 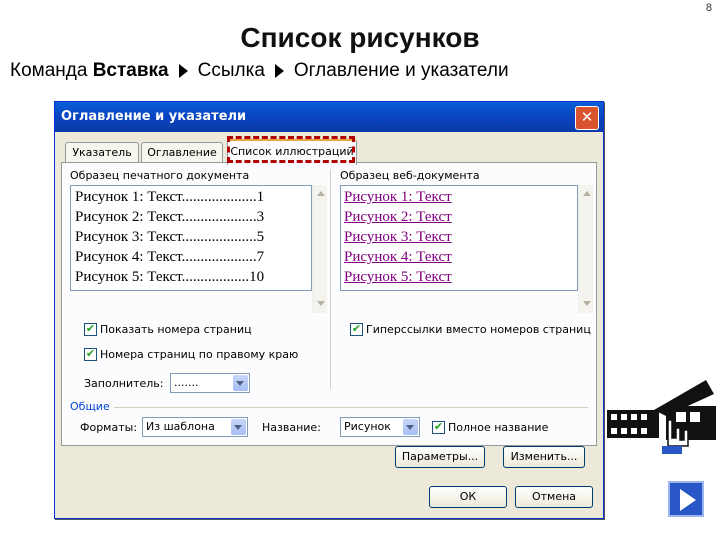 What do you see at coordinates (154, 116) in the screenshot?
I see `dialog-title: Оглавление и указатели` at bounding box center [154, 116].